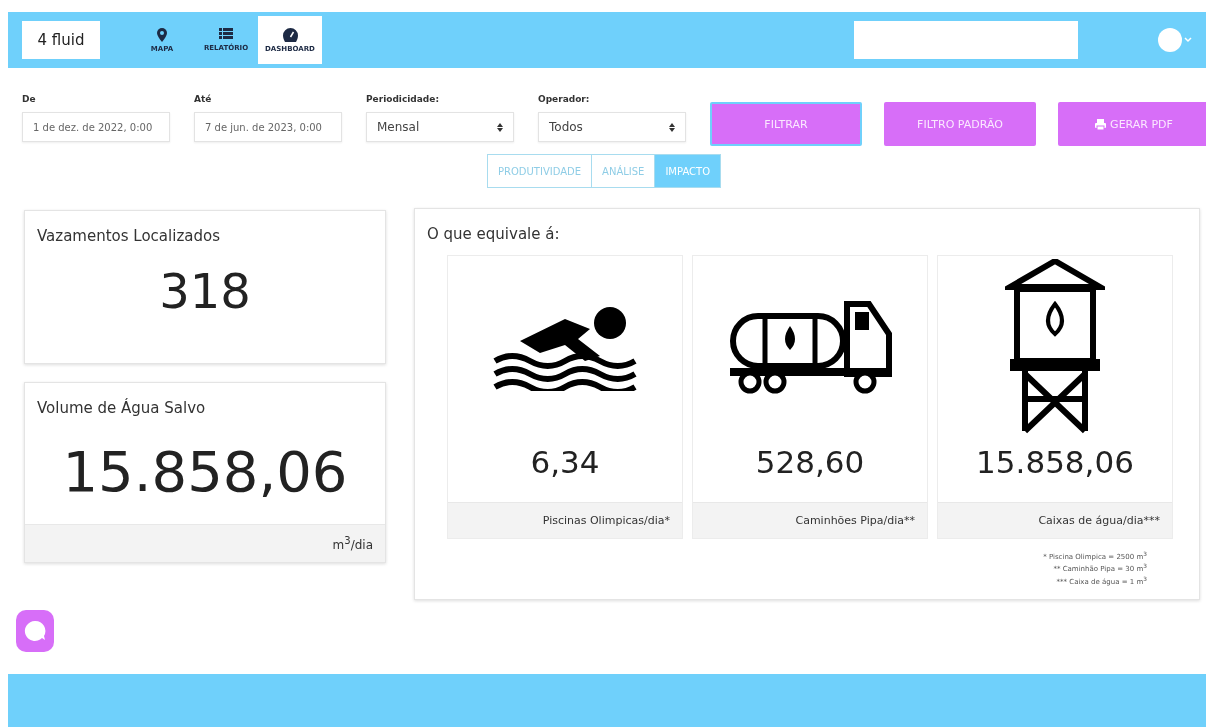 This screenshot has width=1206, height=727. I want to click on chat-button, so click(35, 631).